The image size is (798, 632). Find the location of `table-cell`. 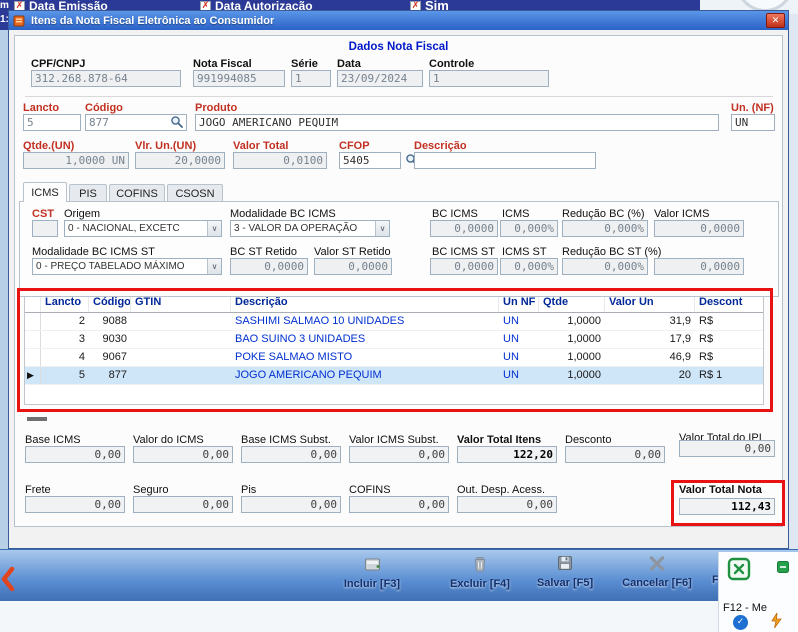

table-cell is located at coordinates (181, 375).